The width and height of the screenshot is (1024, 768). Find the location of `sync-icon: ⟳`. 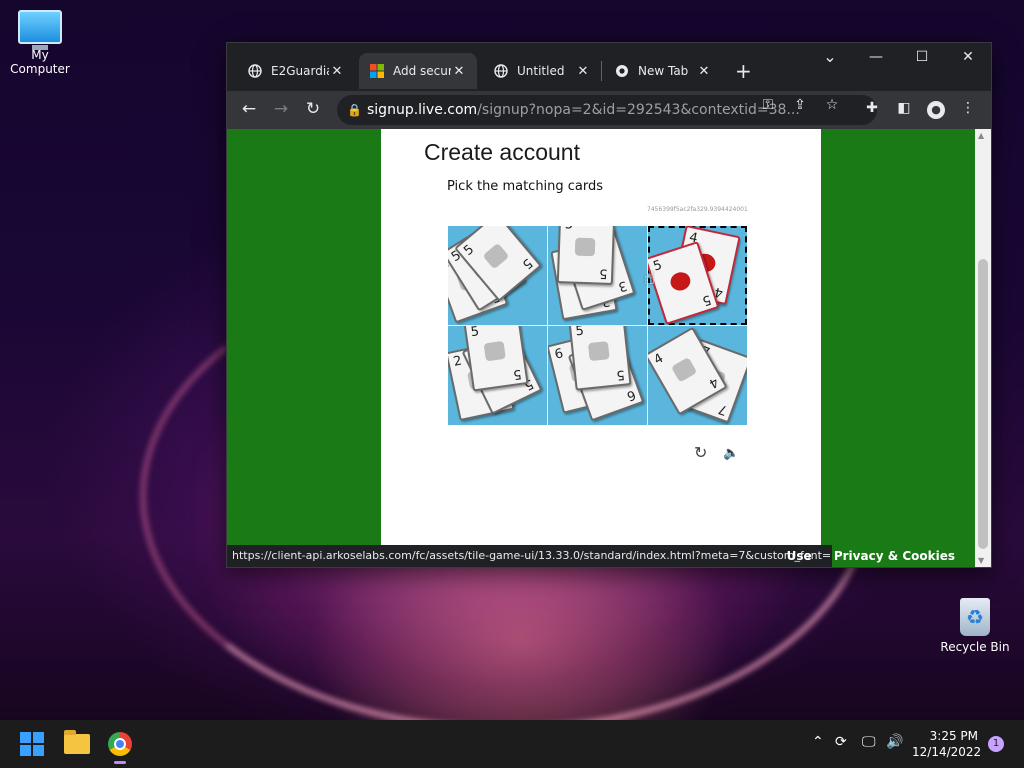

sync-icon: ⟳ is located at coordinates (841, 742).